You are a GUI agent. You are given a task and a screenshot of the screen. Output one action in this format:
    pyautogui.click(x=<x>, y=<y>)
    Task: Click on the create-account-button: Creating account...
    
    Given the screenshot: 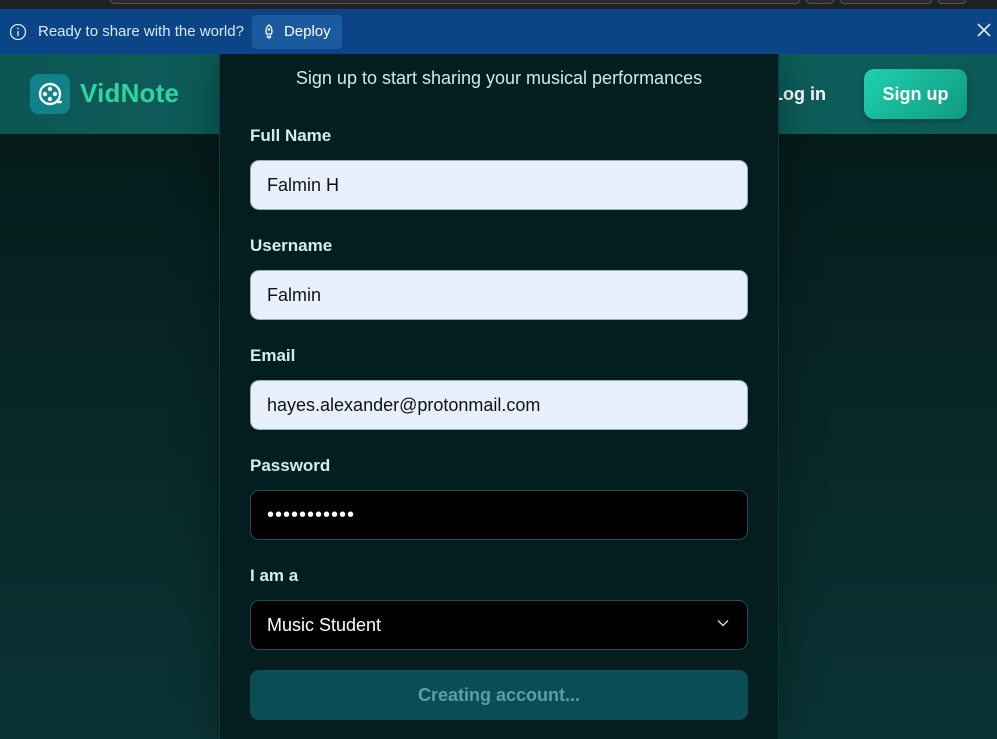 What is the action you would take?
    pyautogui.click(x=499, y=695)
    